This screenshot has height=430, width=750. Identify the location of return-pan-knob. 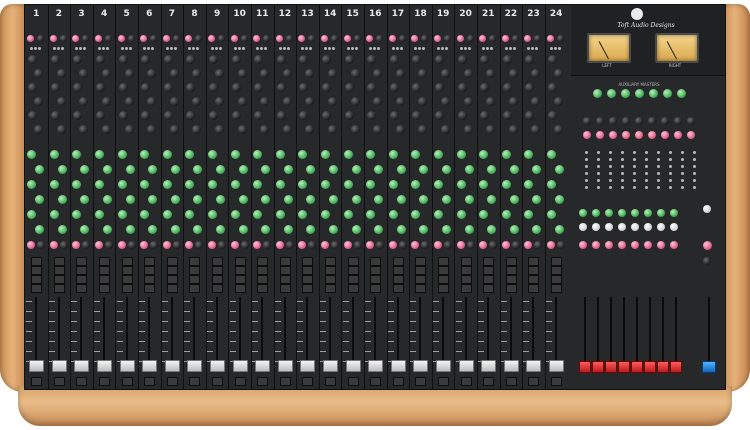
(674, 245).